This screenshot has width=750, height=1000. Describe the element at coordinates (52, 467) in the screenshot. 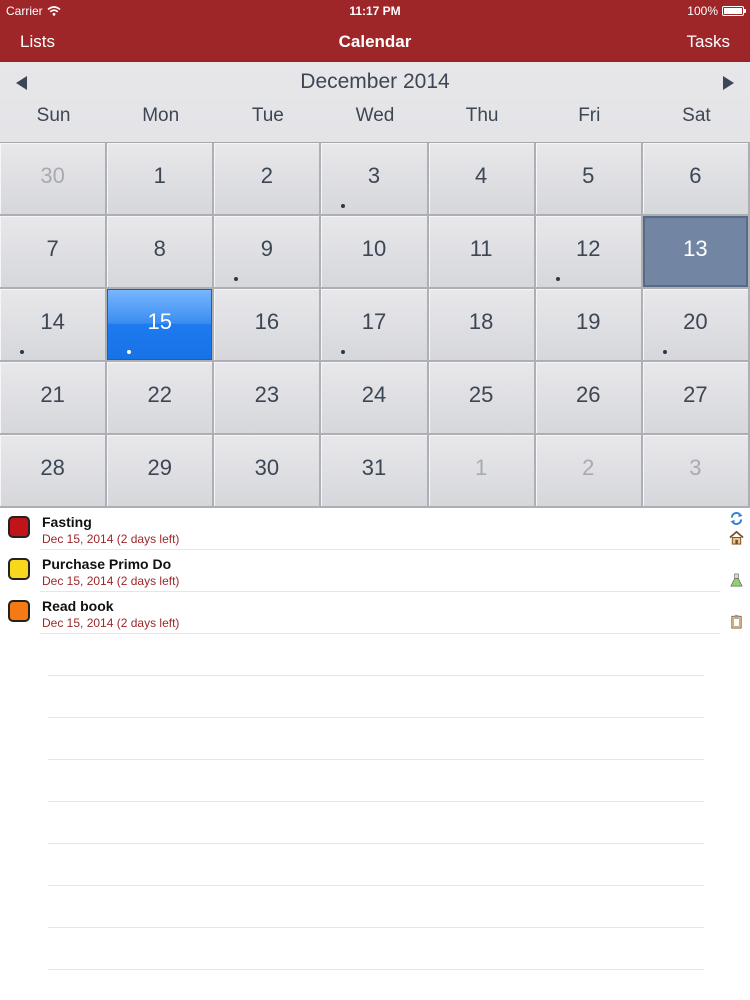

I see `day-number: 28` at that location.